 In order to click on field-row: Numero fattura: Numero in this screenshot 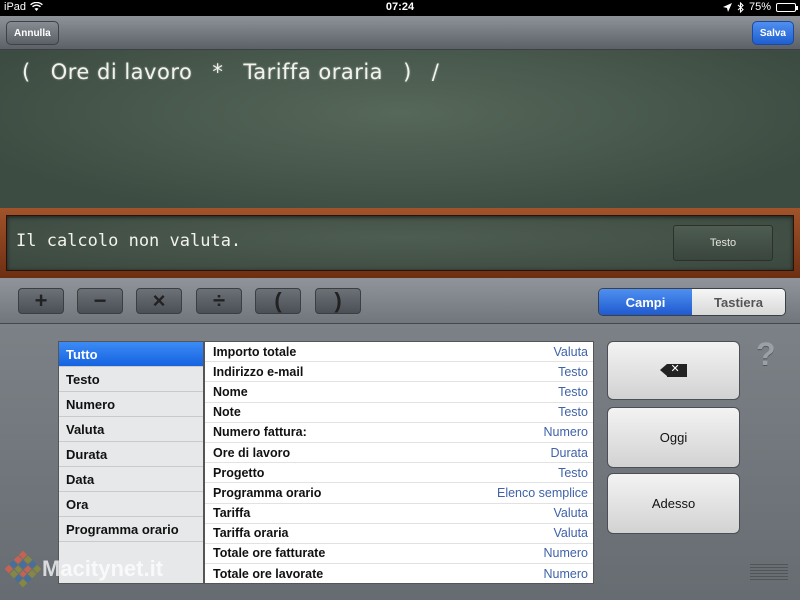, I will do `click(399, 433)`.